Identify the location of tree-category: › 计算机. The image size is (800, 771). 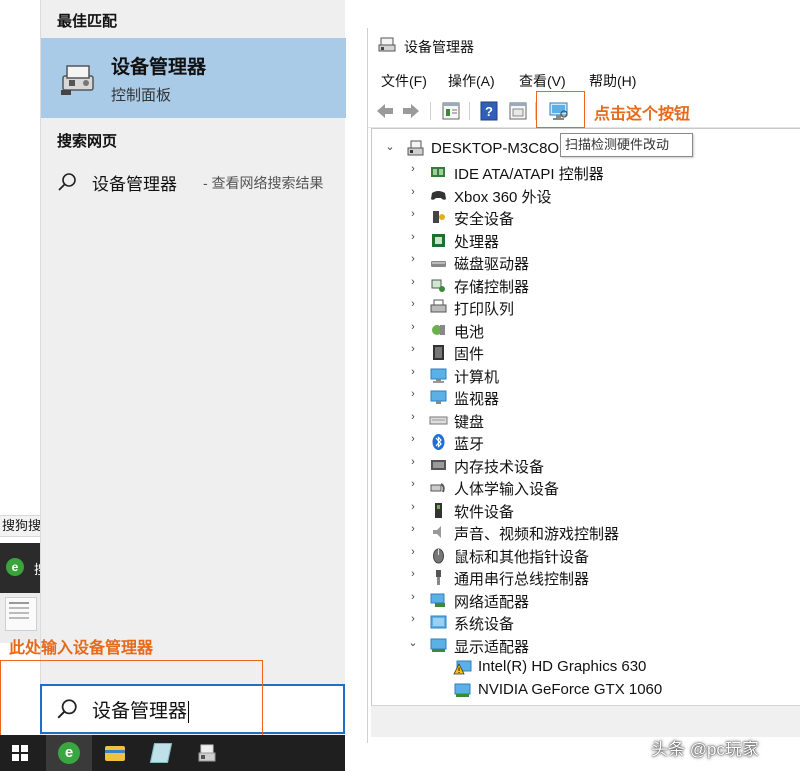
(586, 375).